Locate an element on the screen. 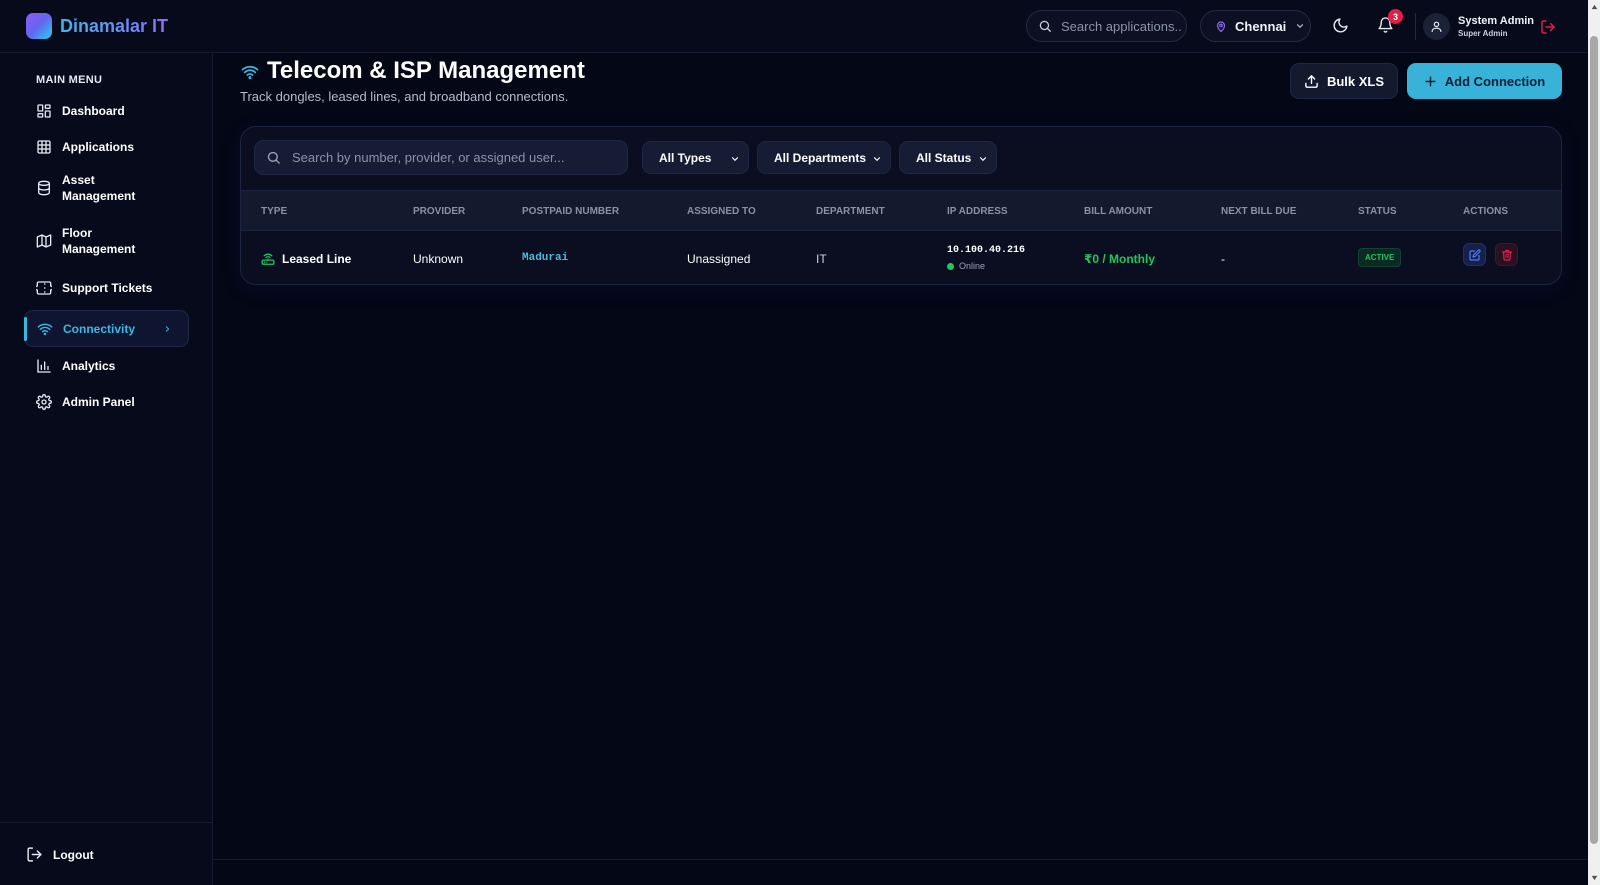 The height and width of the screenshot is (885, 1600). next-bill-due-cell: - is located at coordinates (1223, 259).